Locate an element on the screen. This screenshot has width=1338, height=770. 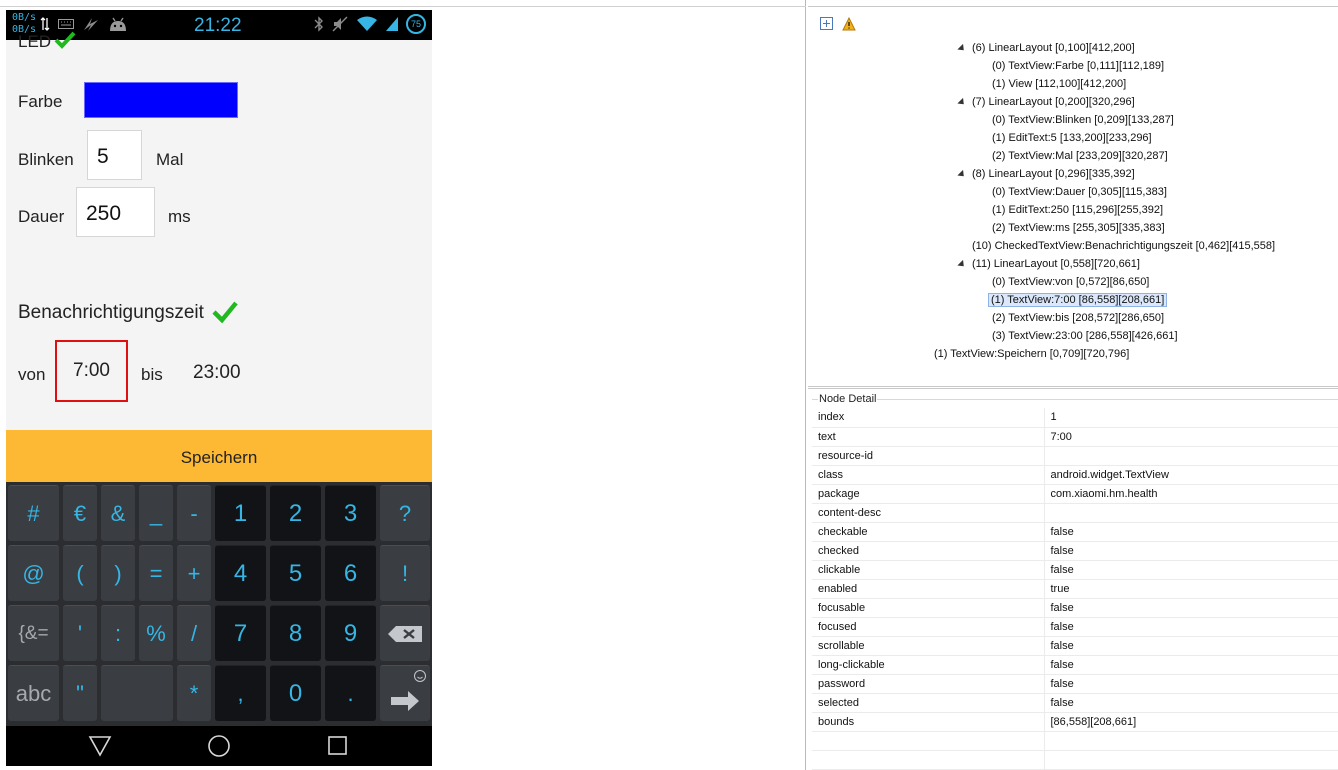
detail-row: scrollable false is located at coordinates (1075, 646).